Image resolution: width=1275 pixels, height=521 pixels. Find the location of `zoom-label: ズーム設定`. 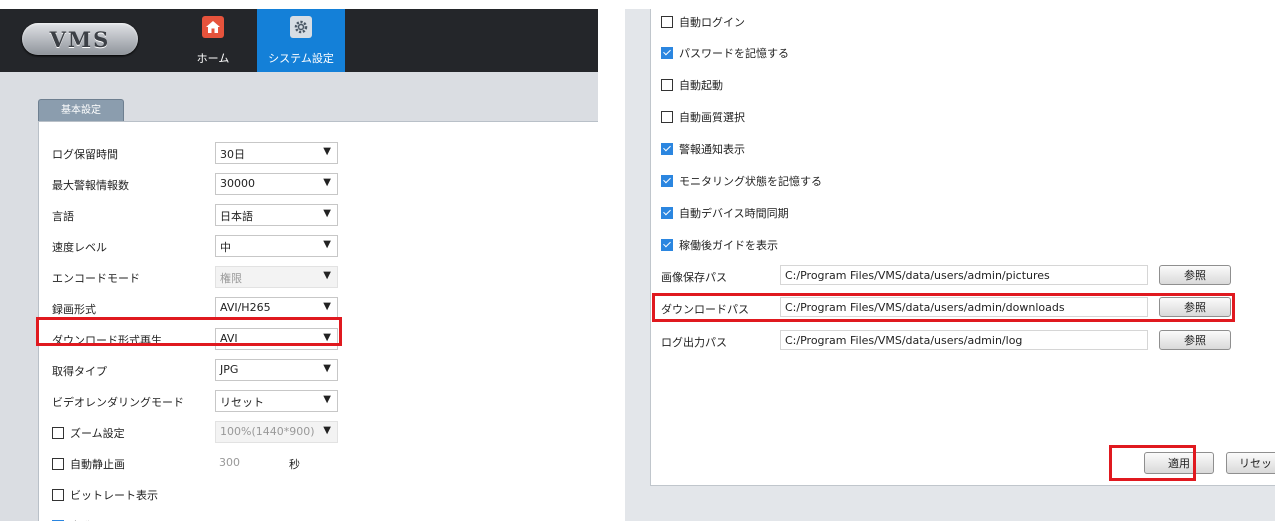

zoom-label: ズーム設定 is located at coordinates (97, 433).